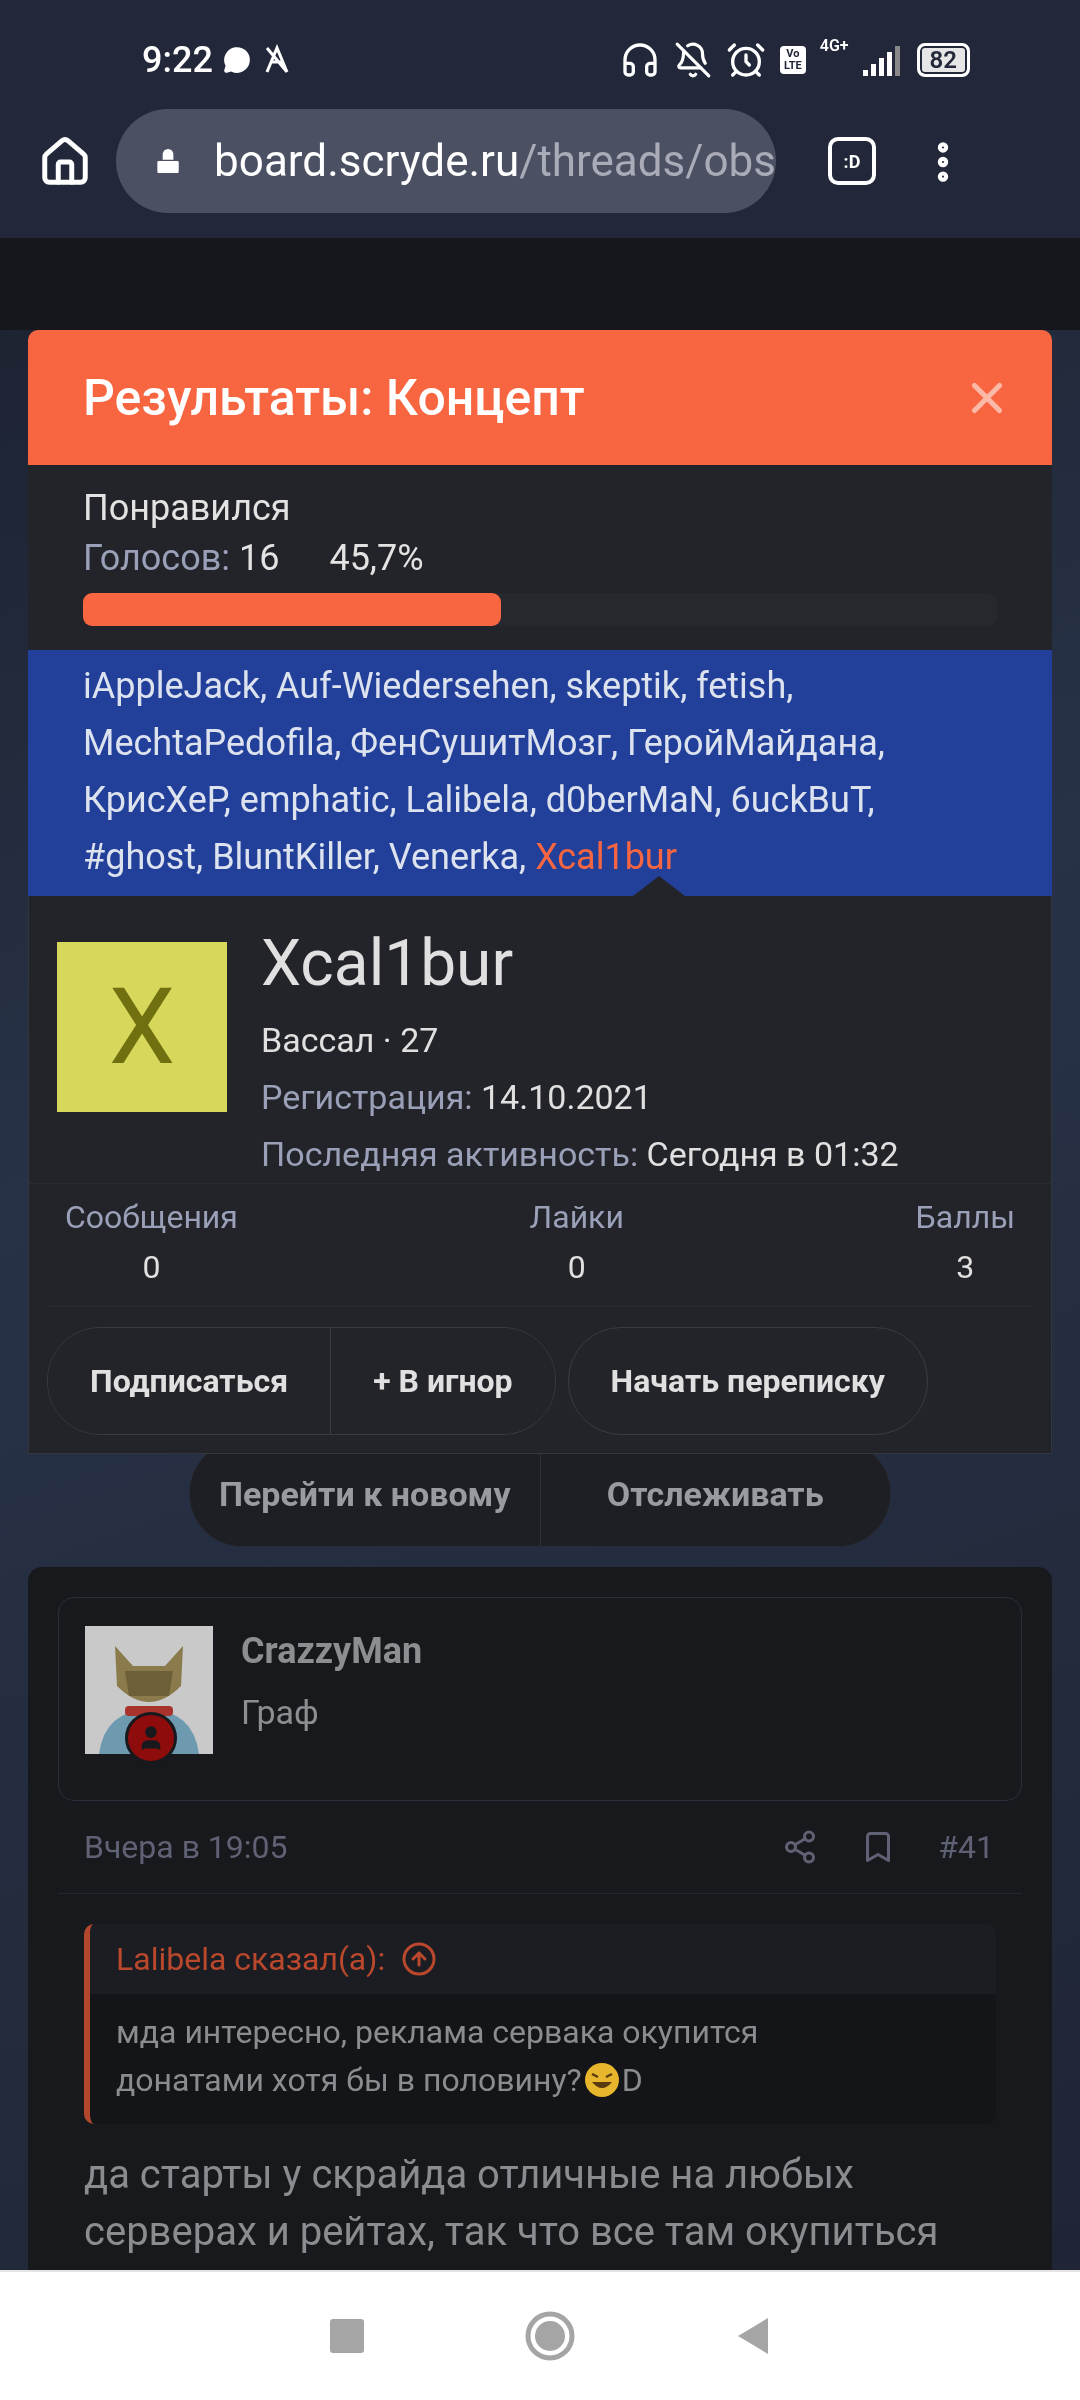  Describe the element at coordinates (943, 60) in the screenshot. I see `battery-indicator: 82` at that location.